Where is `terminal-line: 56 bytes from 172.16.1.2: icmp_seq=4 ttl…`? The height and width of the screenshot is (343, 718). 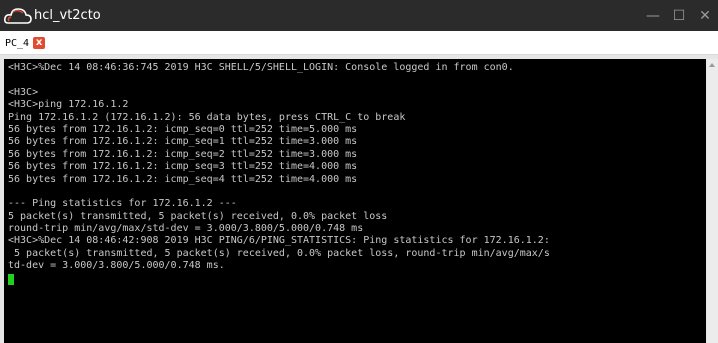
terminal-line: 56 bytes from 172.16.1.2: icmp_seq=4 ttl… is located at coordinates (183, 179).